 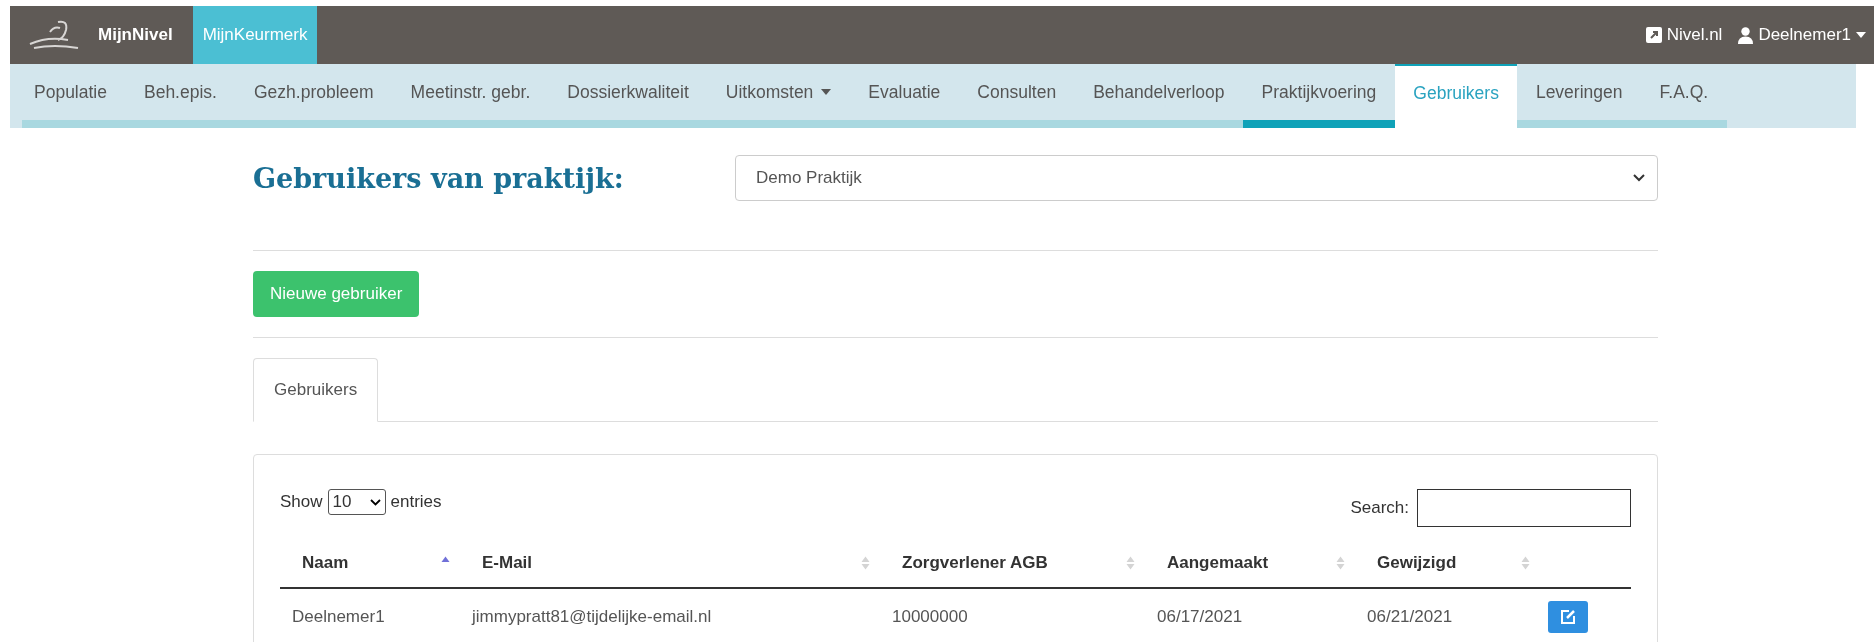 What do you see at coordinates (670, 564) in the screenshot?
I see `column-header: E-Mail` at bounding box center [670, 564].